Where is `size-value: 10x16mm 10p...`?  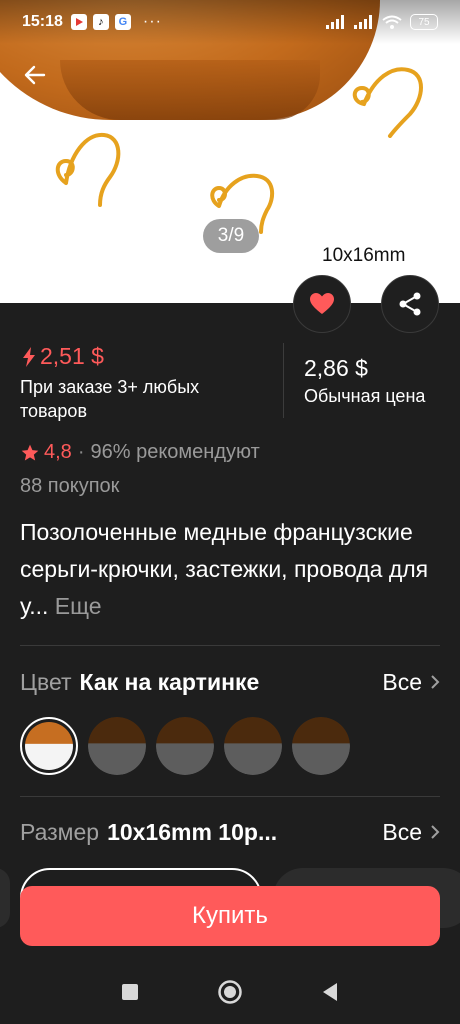
size-value: 10x16mm 10p... is located at coordinates (192, 831).